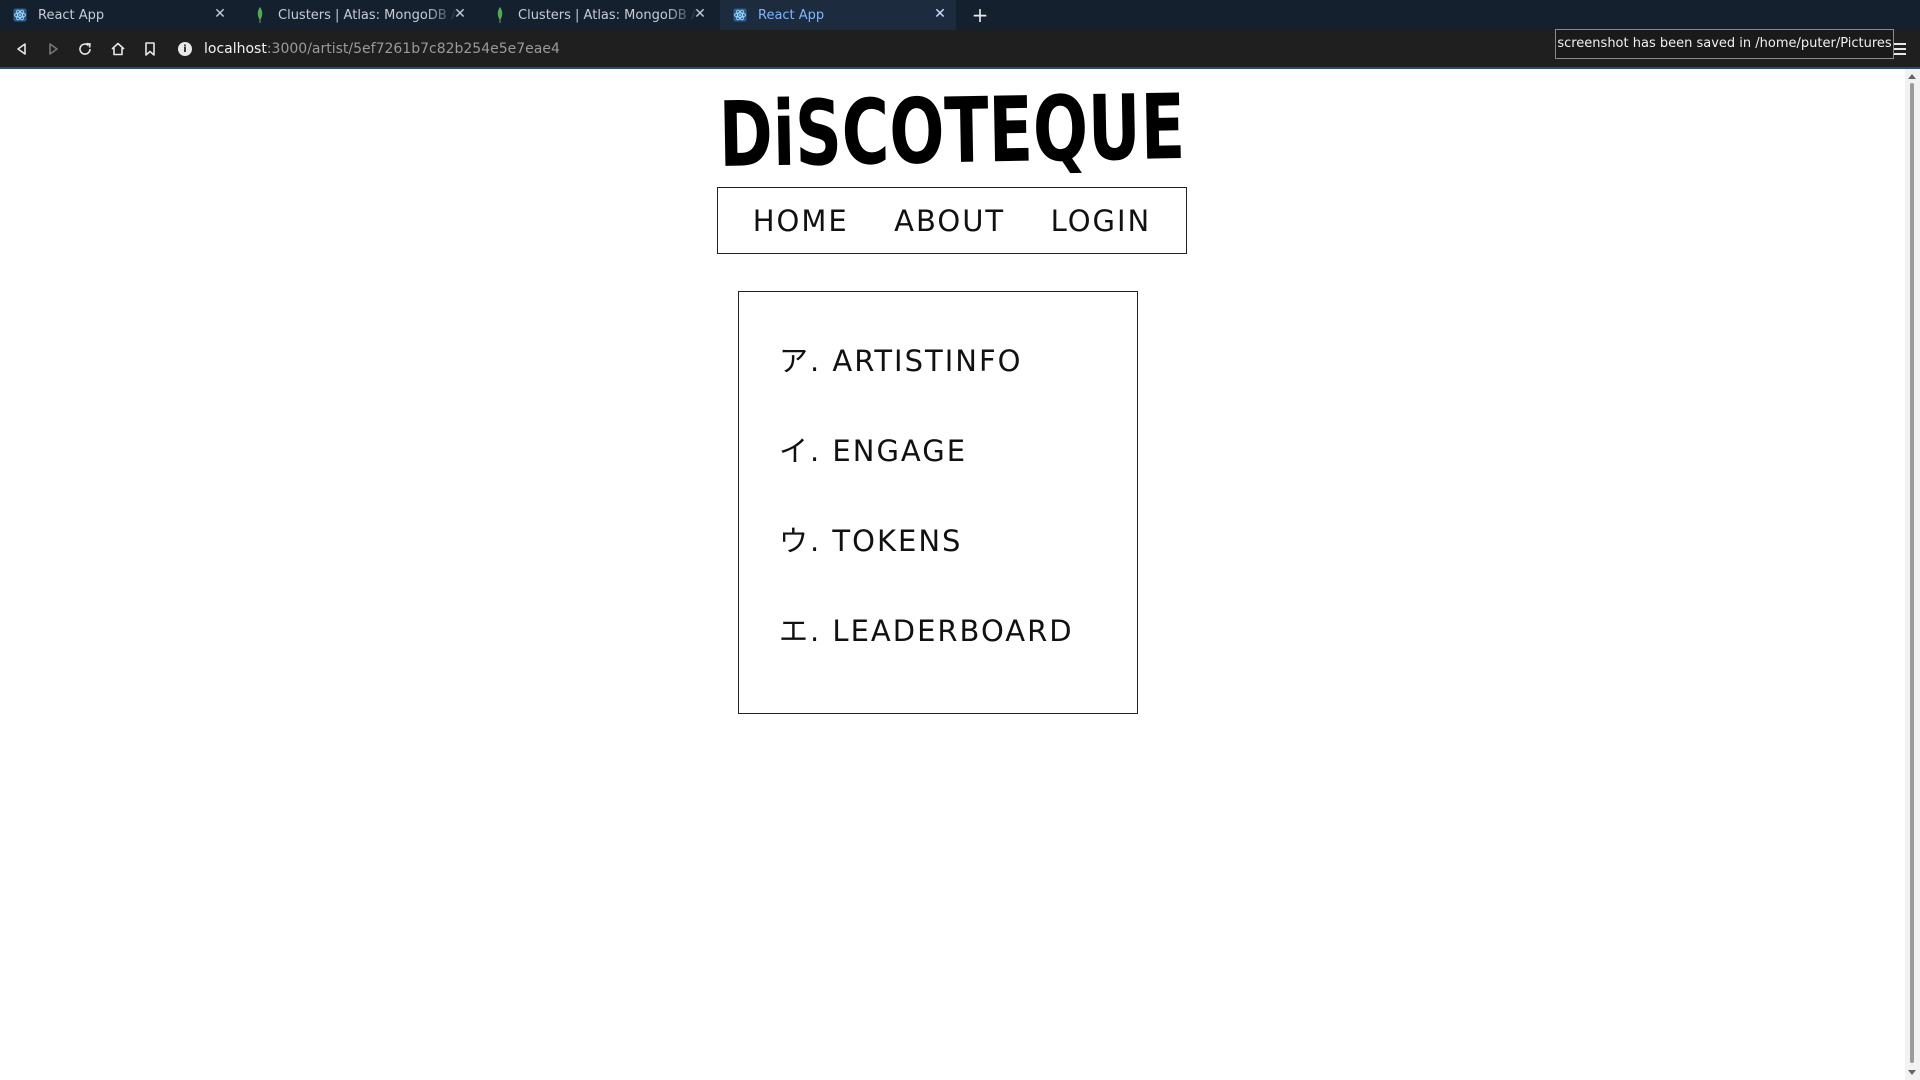 The width and height of the screenshot is (1920, 1080). I want to click on main-nav: HOME ABOUT LOGIN, so click(952, 220).